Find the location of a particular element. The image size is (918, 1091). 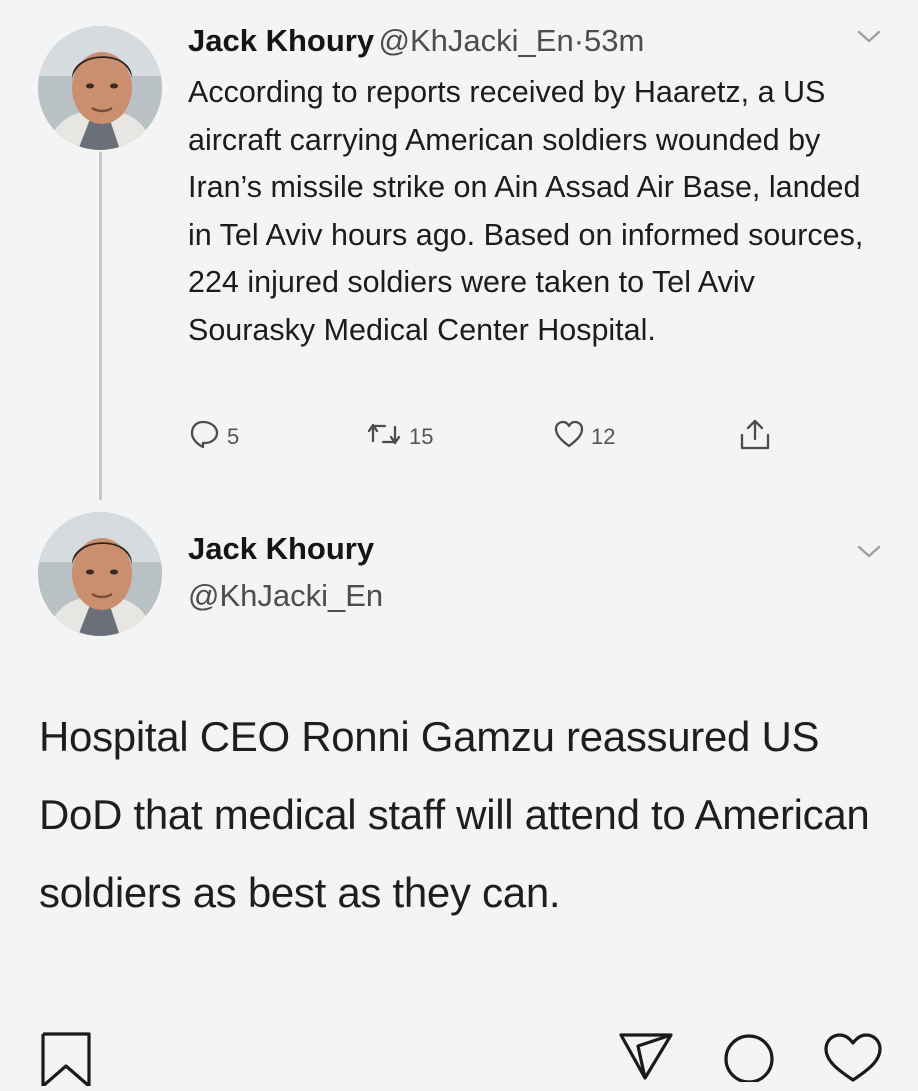

send-icon is located at coordinates (646, 1059).